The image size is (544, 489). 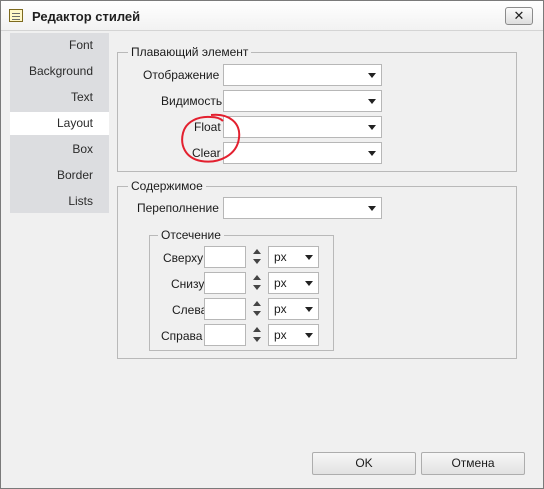 What do you see at coordinates (59, 45) in the screenshot?
I see `tab-font: Font` at bounding box center [59, 45].